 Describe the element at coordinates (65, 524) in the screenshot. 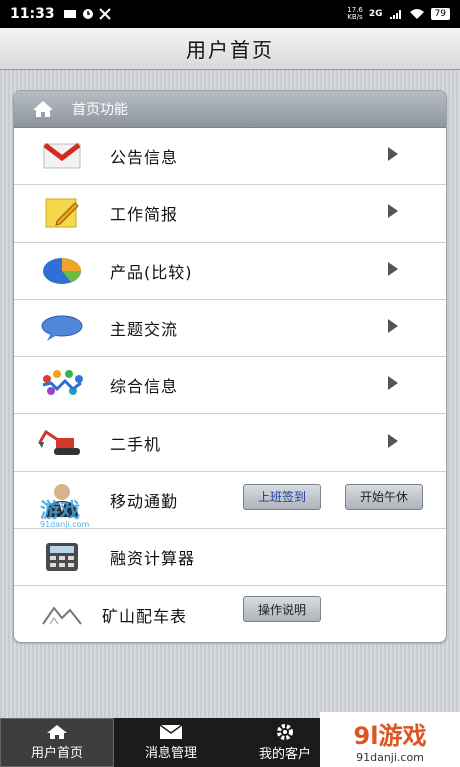

I see `watermark-small-url: 91danji.com` at that location.